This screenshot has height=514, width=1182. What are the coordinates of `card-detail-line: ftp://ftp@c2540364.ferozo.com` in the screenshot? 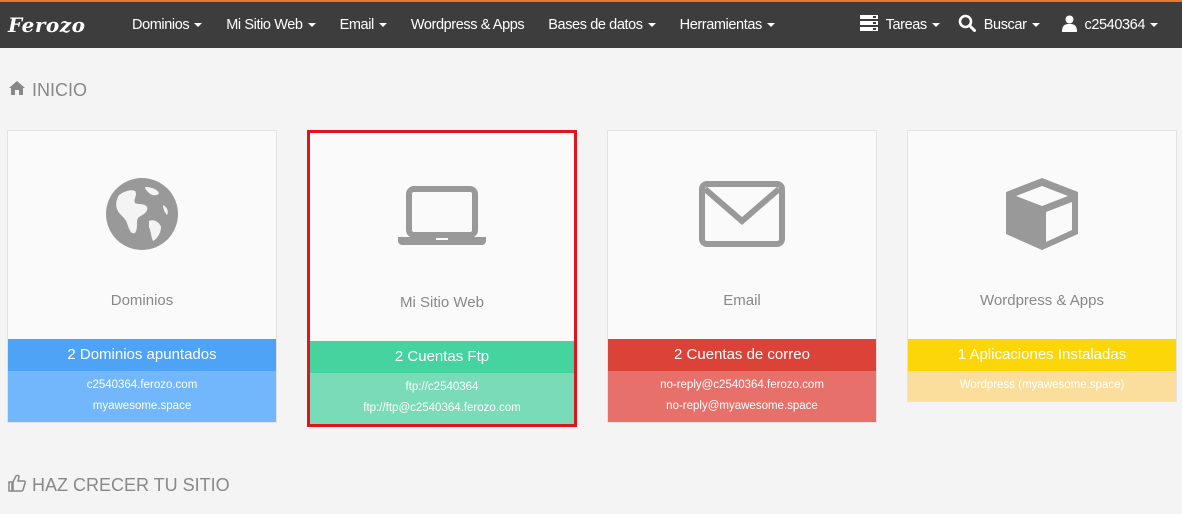 It's located at (442, 408).